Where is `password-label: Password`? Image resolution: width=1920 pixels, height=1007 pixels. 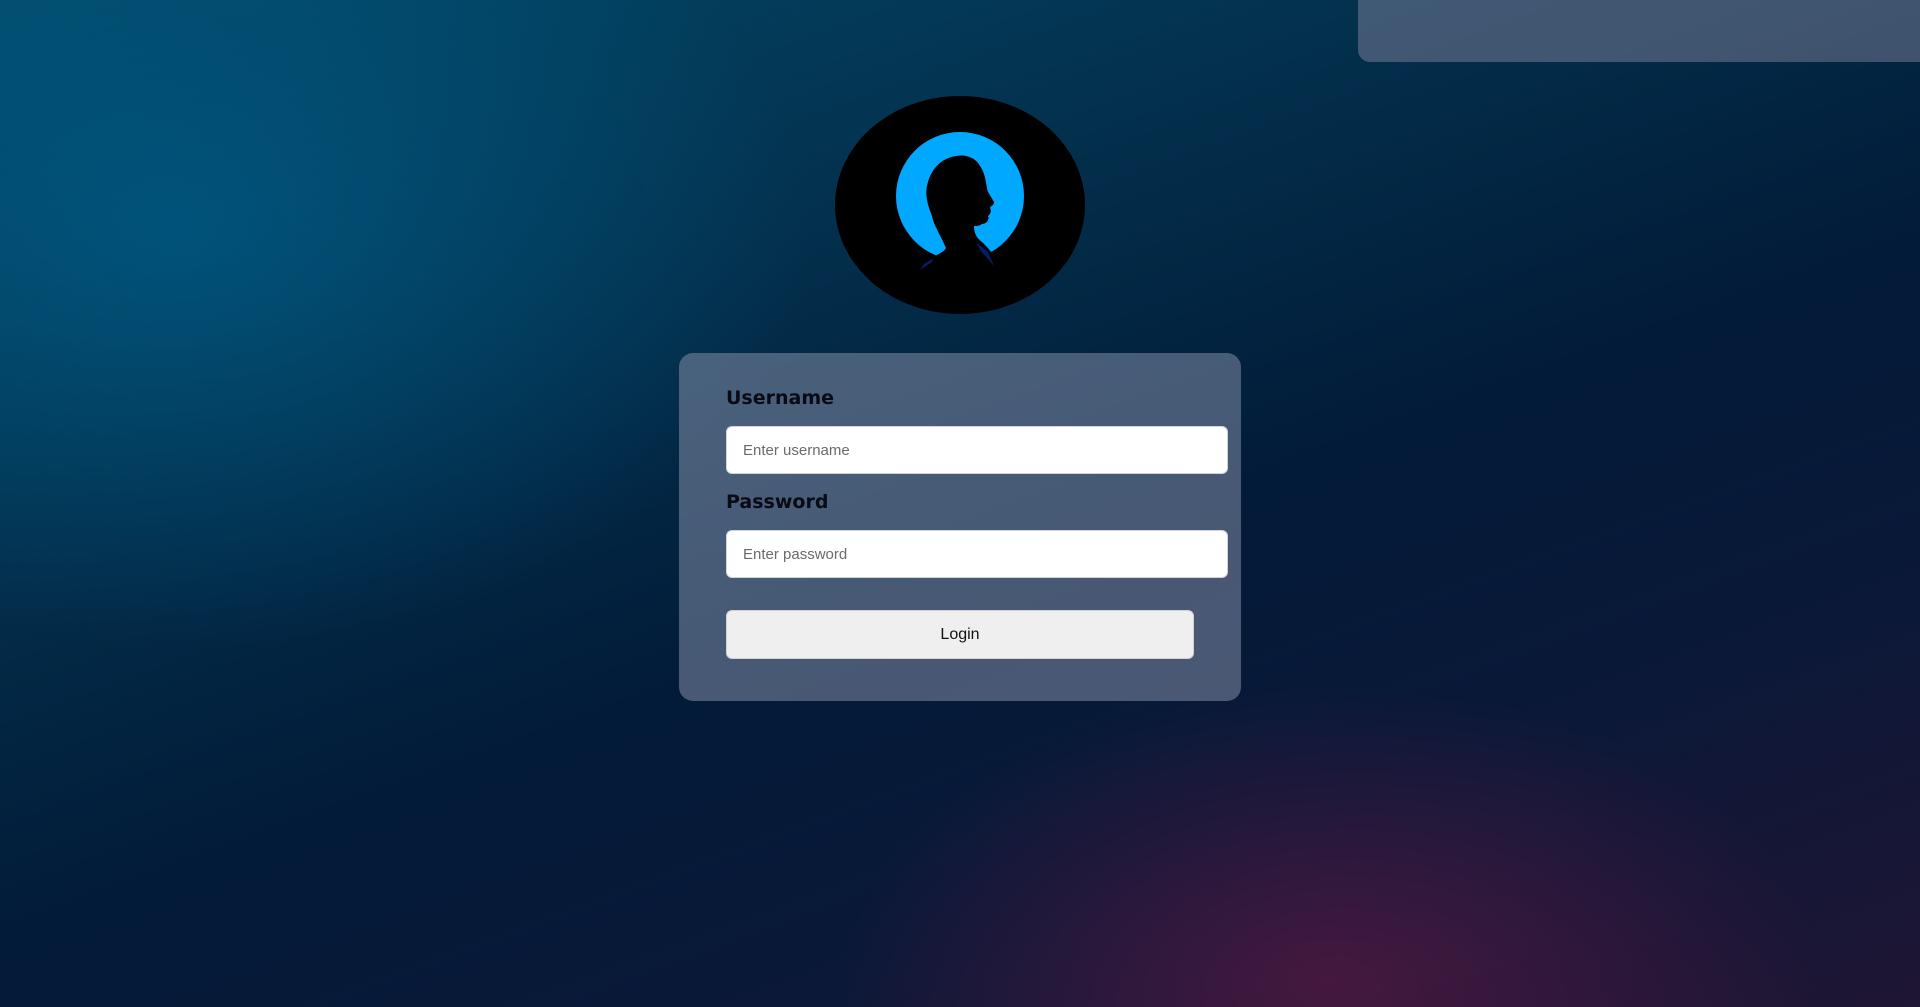 password-label: Password is located at coordinates (777, 502).